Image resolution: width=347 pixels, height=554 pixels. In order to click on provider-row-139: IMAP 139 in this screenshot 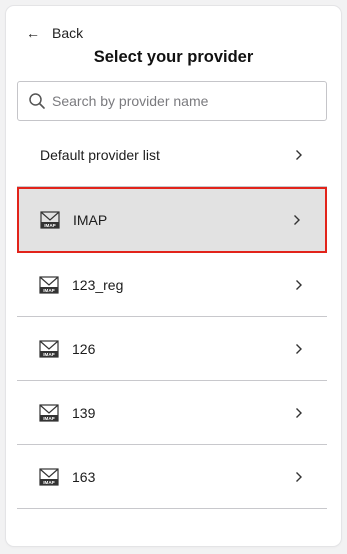, I will do `click(172, 413)`.